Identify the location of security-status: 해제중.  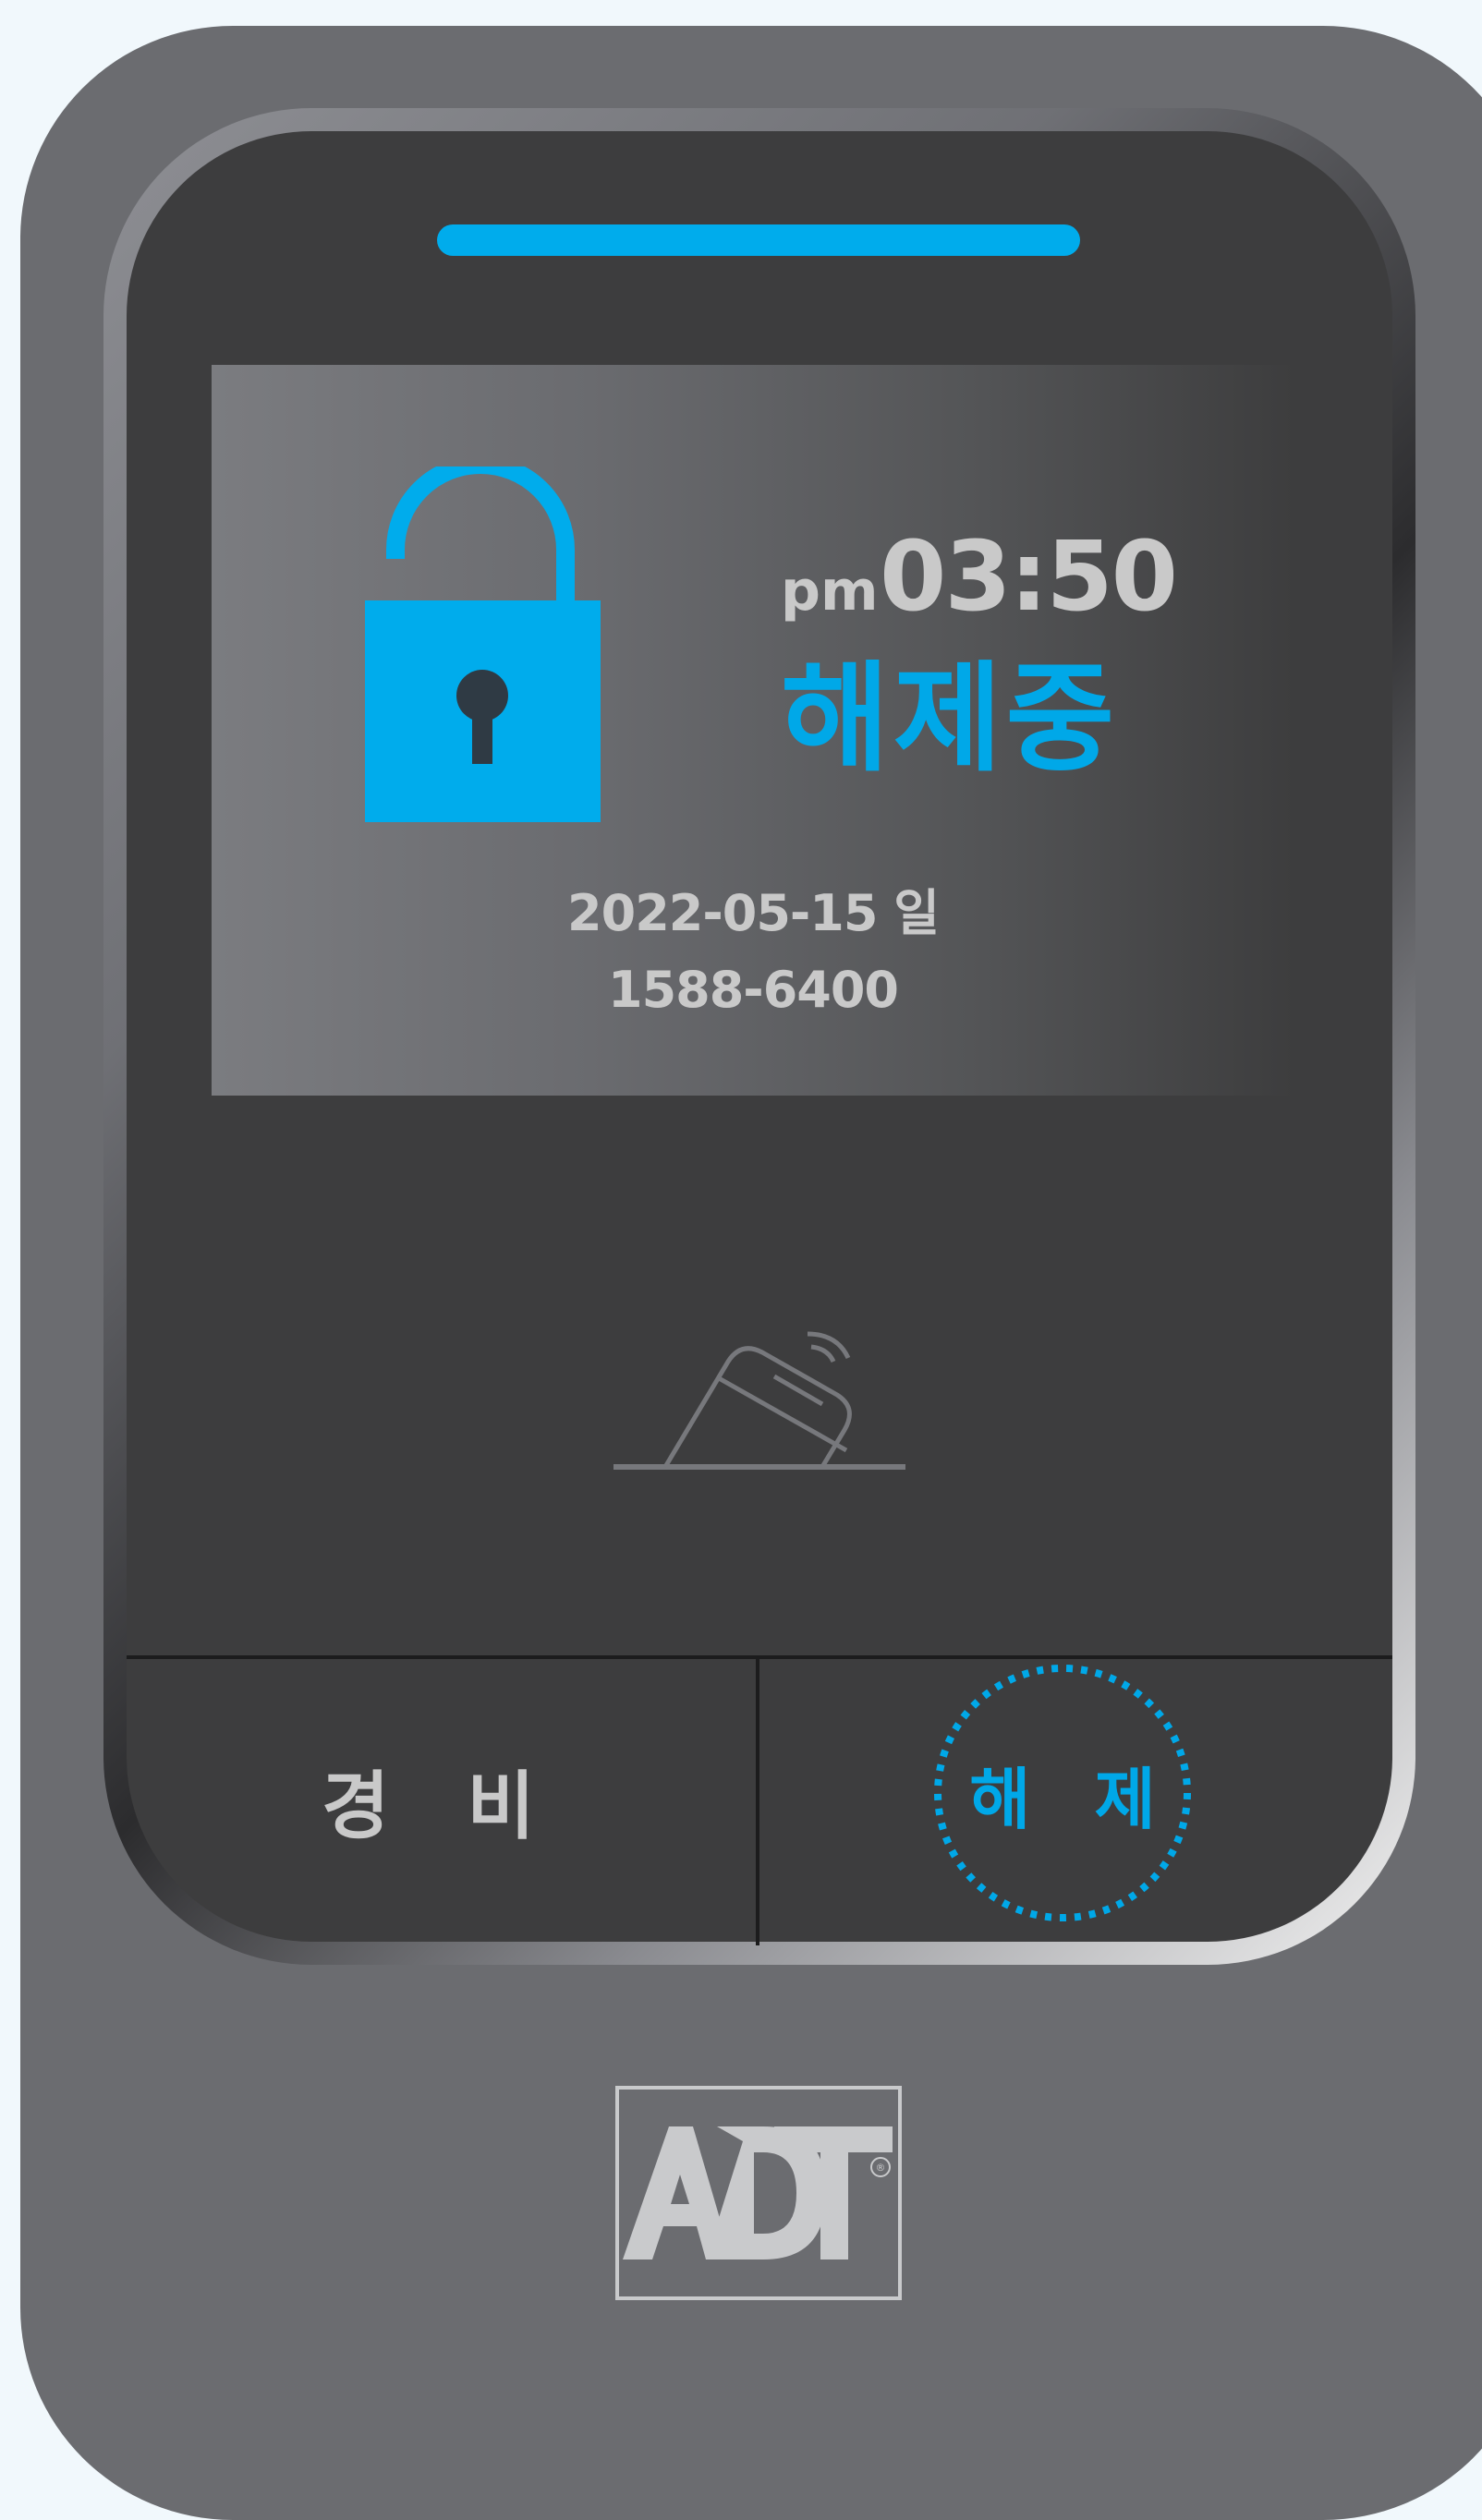
(950, 719).